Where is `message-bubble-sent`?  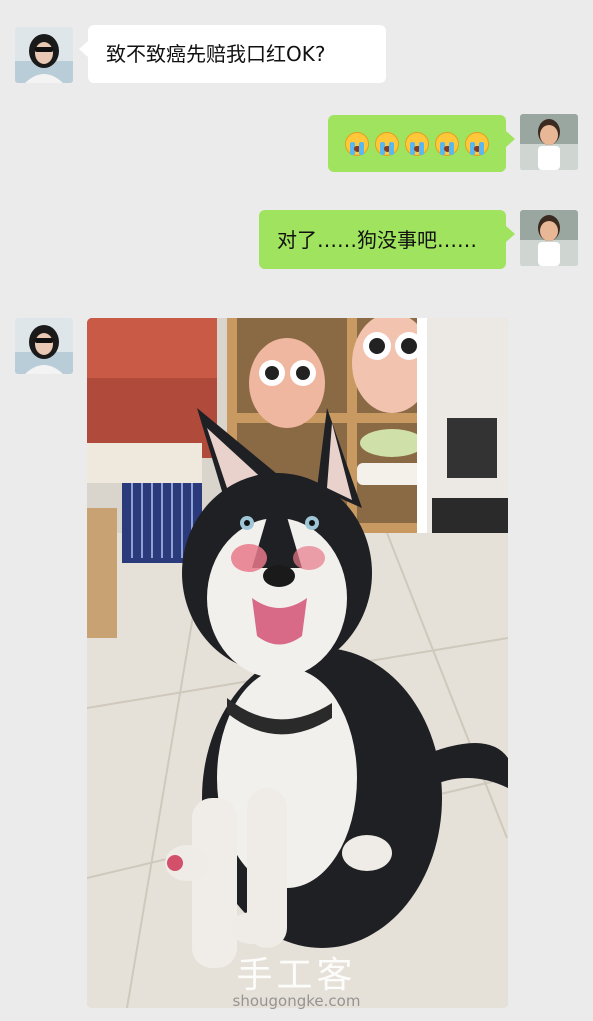 message-bubble-sent is located at coordinates (421, 143).